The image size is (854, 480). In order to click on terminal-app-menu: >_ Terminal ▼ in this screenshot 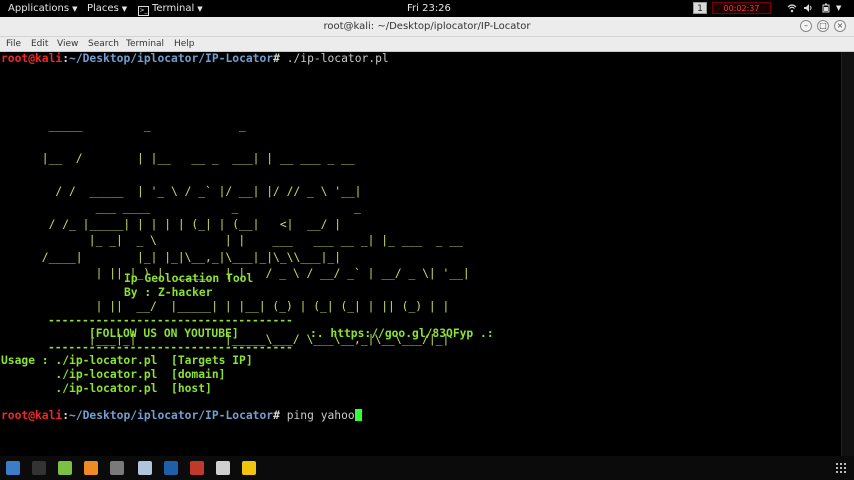, I will do `click(170, 8)`.